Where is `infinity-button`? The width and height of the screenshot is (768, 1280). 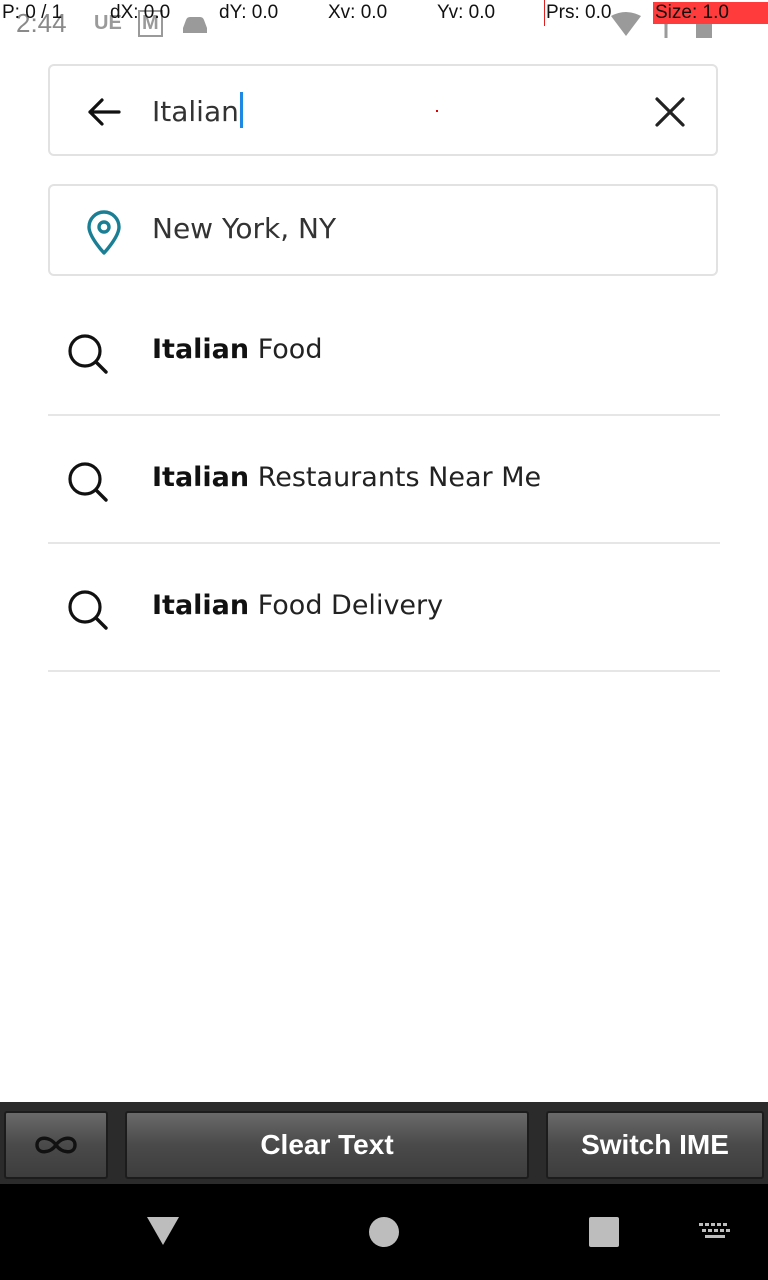
infinity-button is located at coordinates (56, 1145).